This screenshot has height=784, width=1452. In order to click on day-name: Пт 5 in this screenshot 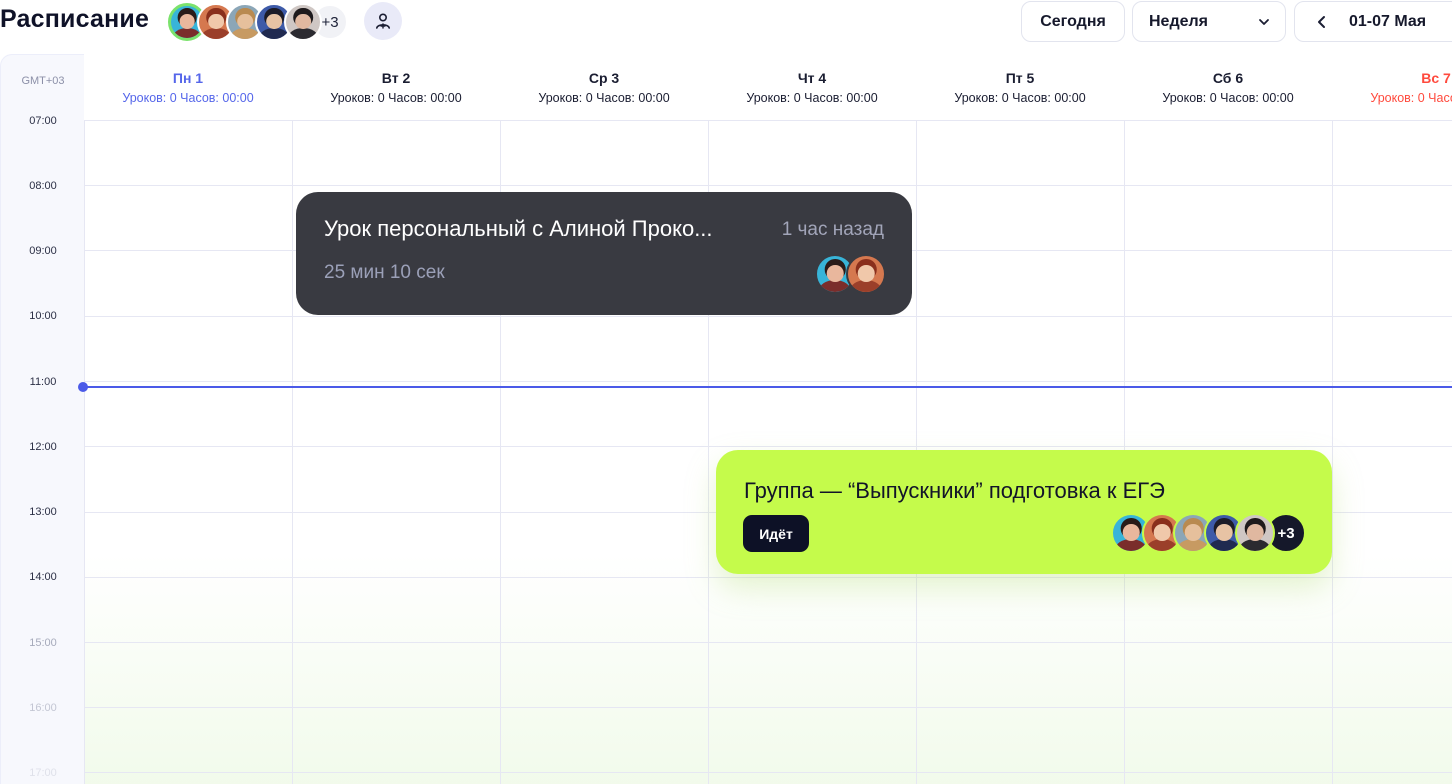, I will do `click(1020, 78)`.